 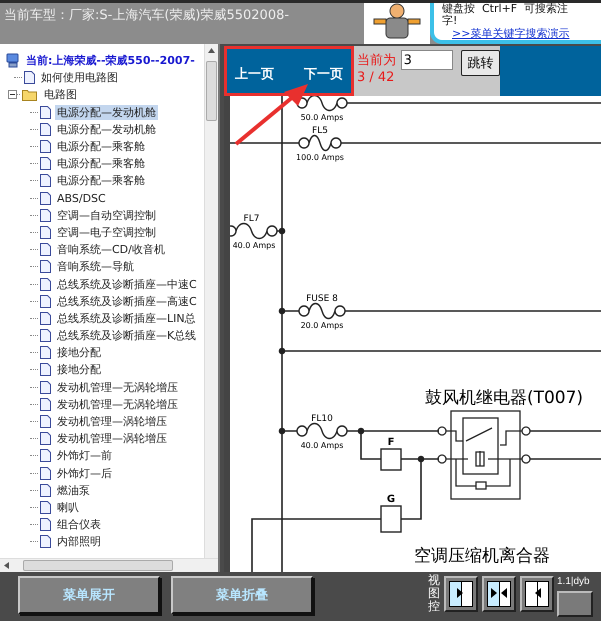 I want to click on tree-item: 空调—电子空调控制, so click(x=106, y=232).